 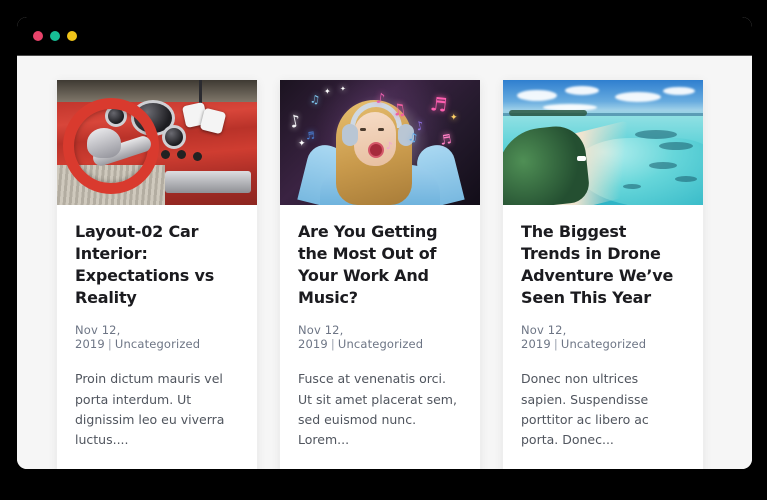 What do you see at coordinates (72, 36) in the screenshot?
I see `maximize-button` at bounding box center [72, 36].